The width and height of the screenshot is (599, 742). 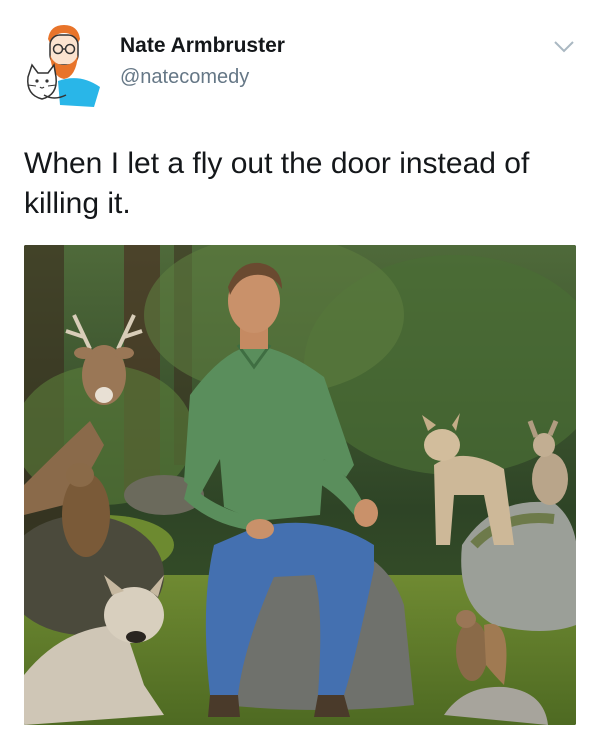 I want to click on author-handle: @natecomedy, so click(x=184, y=77).